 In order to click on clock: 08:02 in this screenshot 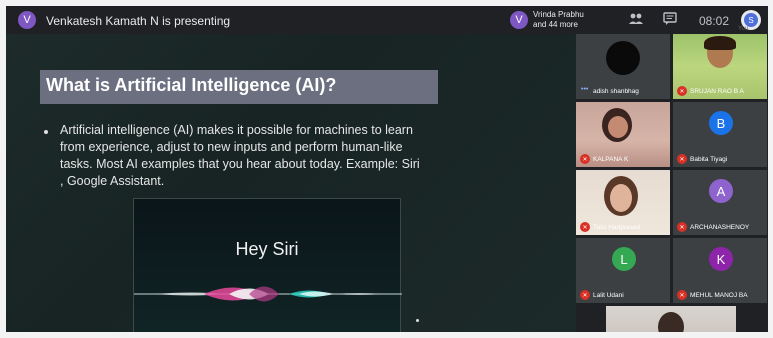, I will do `click(714, 21)`.